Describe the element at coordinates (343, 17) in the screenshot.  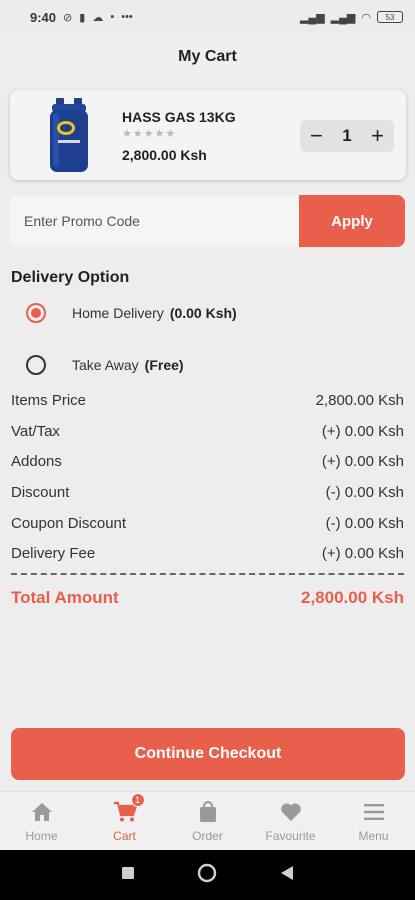
I see `signal-icon-2: ▂▄▆` at that location.